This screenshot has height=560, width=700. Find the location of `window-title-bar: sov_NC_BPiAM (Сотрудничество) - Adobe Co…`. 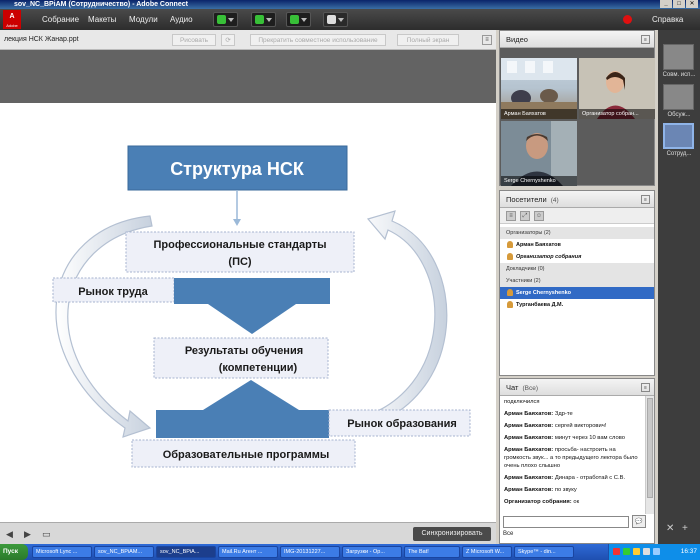

window-title-bar: sov_NC_BPiAM (Сотрудничество) - Adobe Co… is located at coordinates (350, 4).